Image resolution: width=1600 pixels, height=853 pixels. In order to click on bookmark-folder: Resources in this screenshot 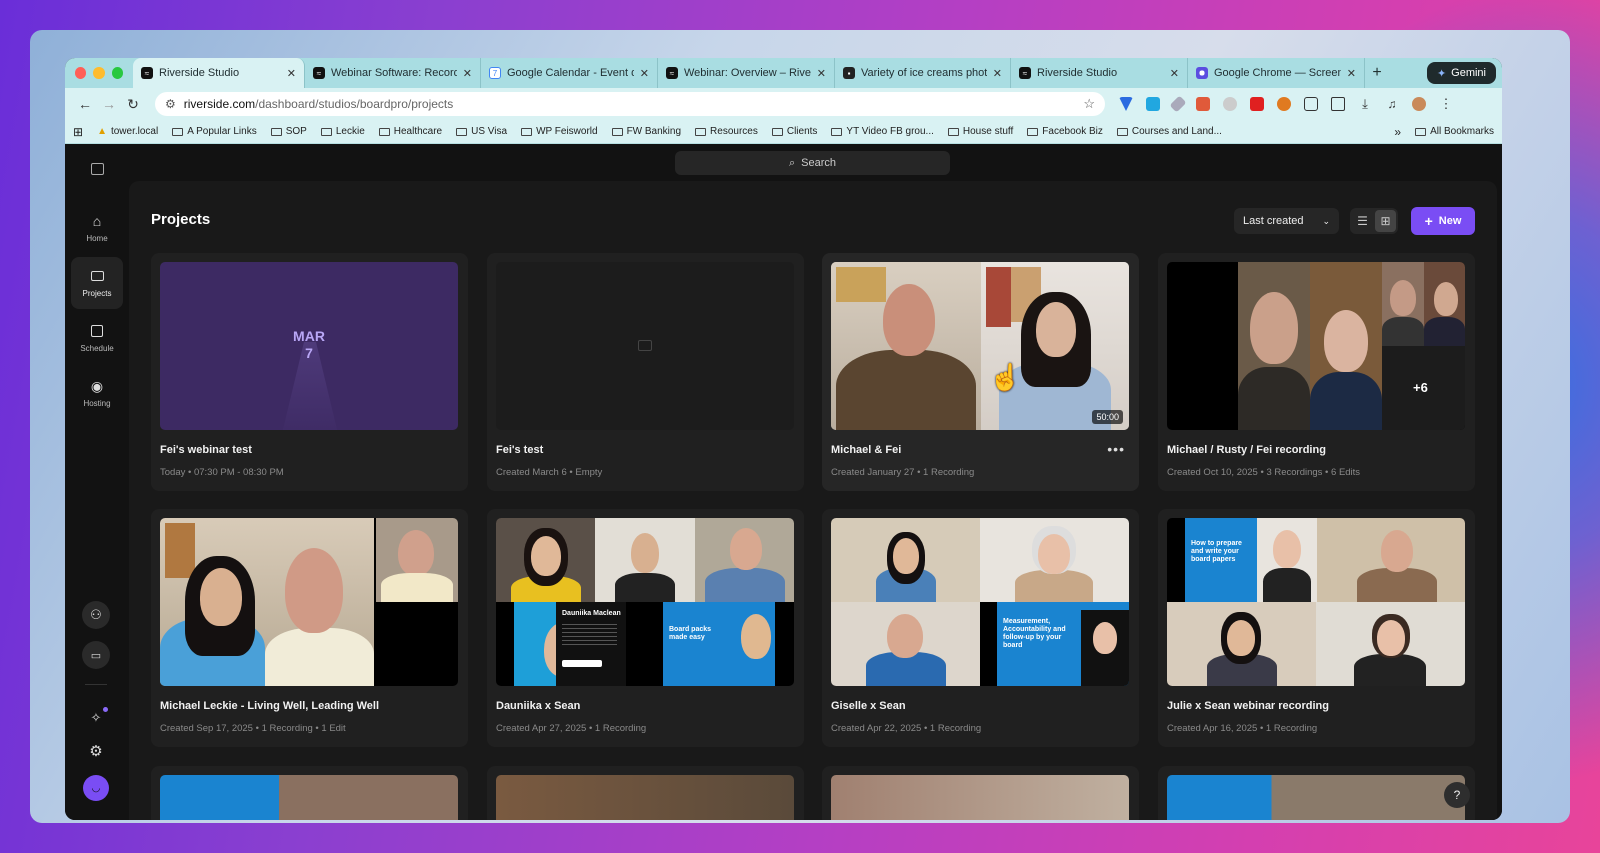, I will do `click(726, 131)`.